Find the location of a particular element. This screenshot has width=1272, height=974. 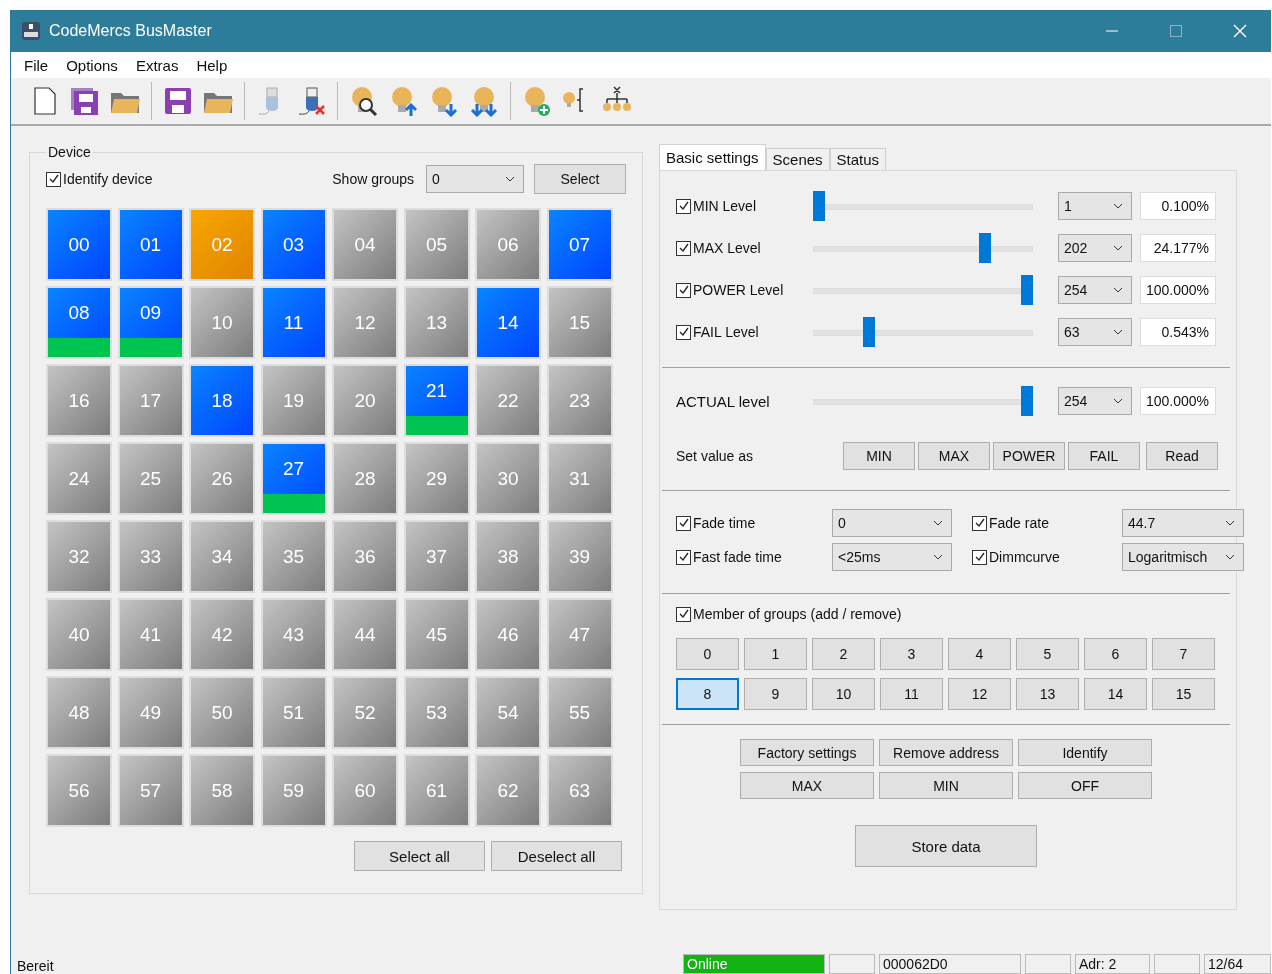

device-tile: 54 is located at coordinates (508, 712).